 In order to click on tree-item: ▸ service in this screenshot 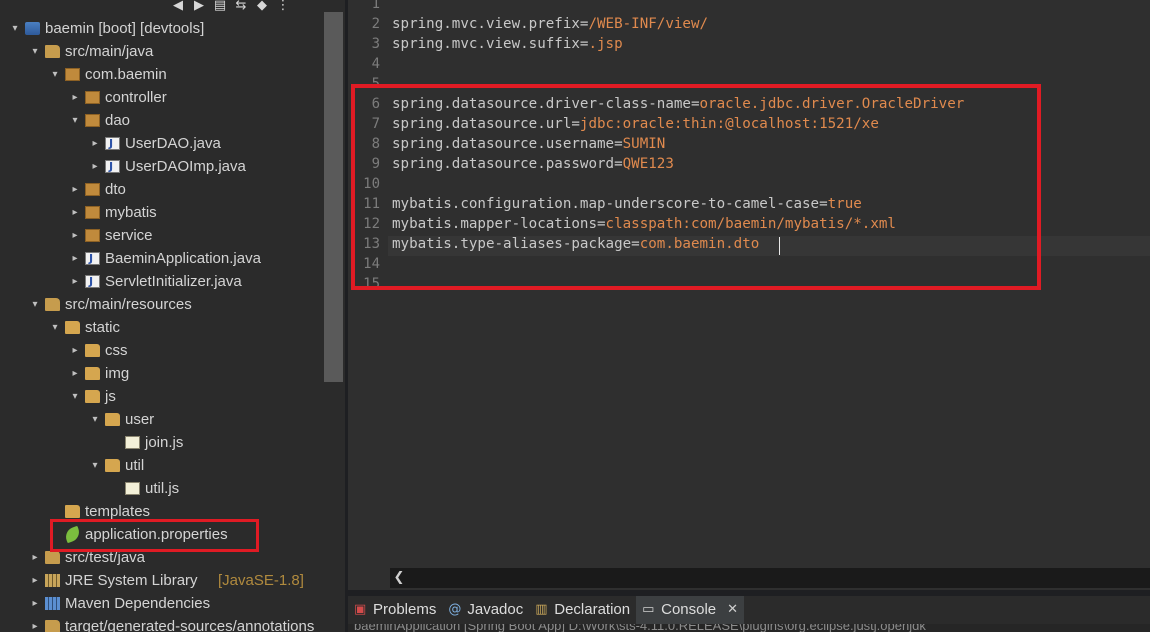, I will do `click(161, 235)`.